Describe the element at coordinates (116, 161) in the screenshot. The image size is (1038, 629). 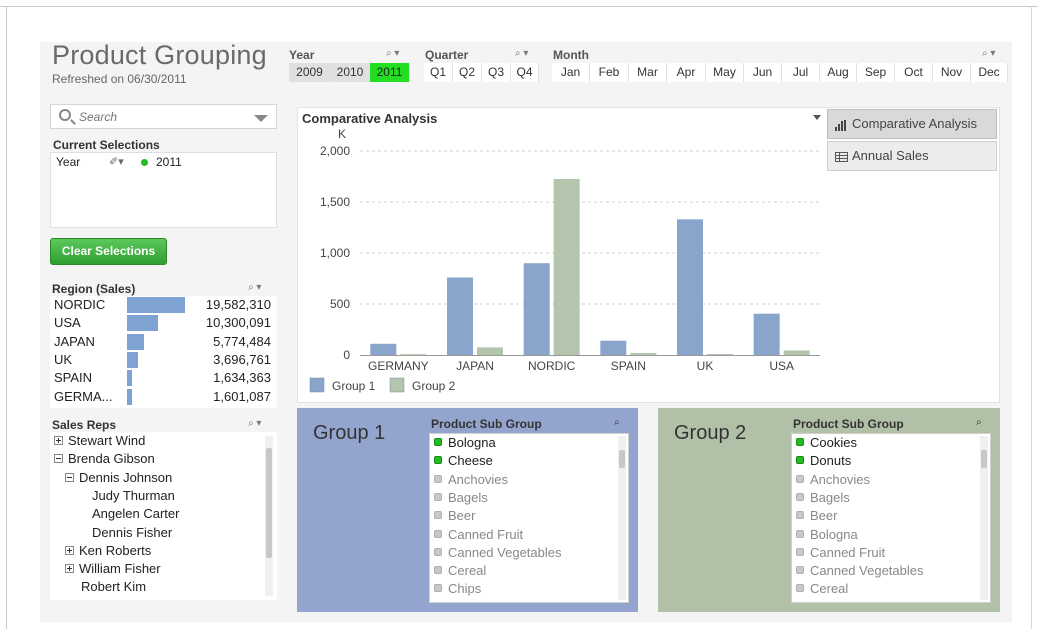
I see `eraser-icon: ✐▾` at that location.